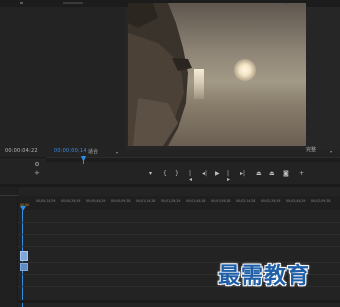  I want to click on fit-dropdown: 适合, so click(93, 151).